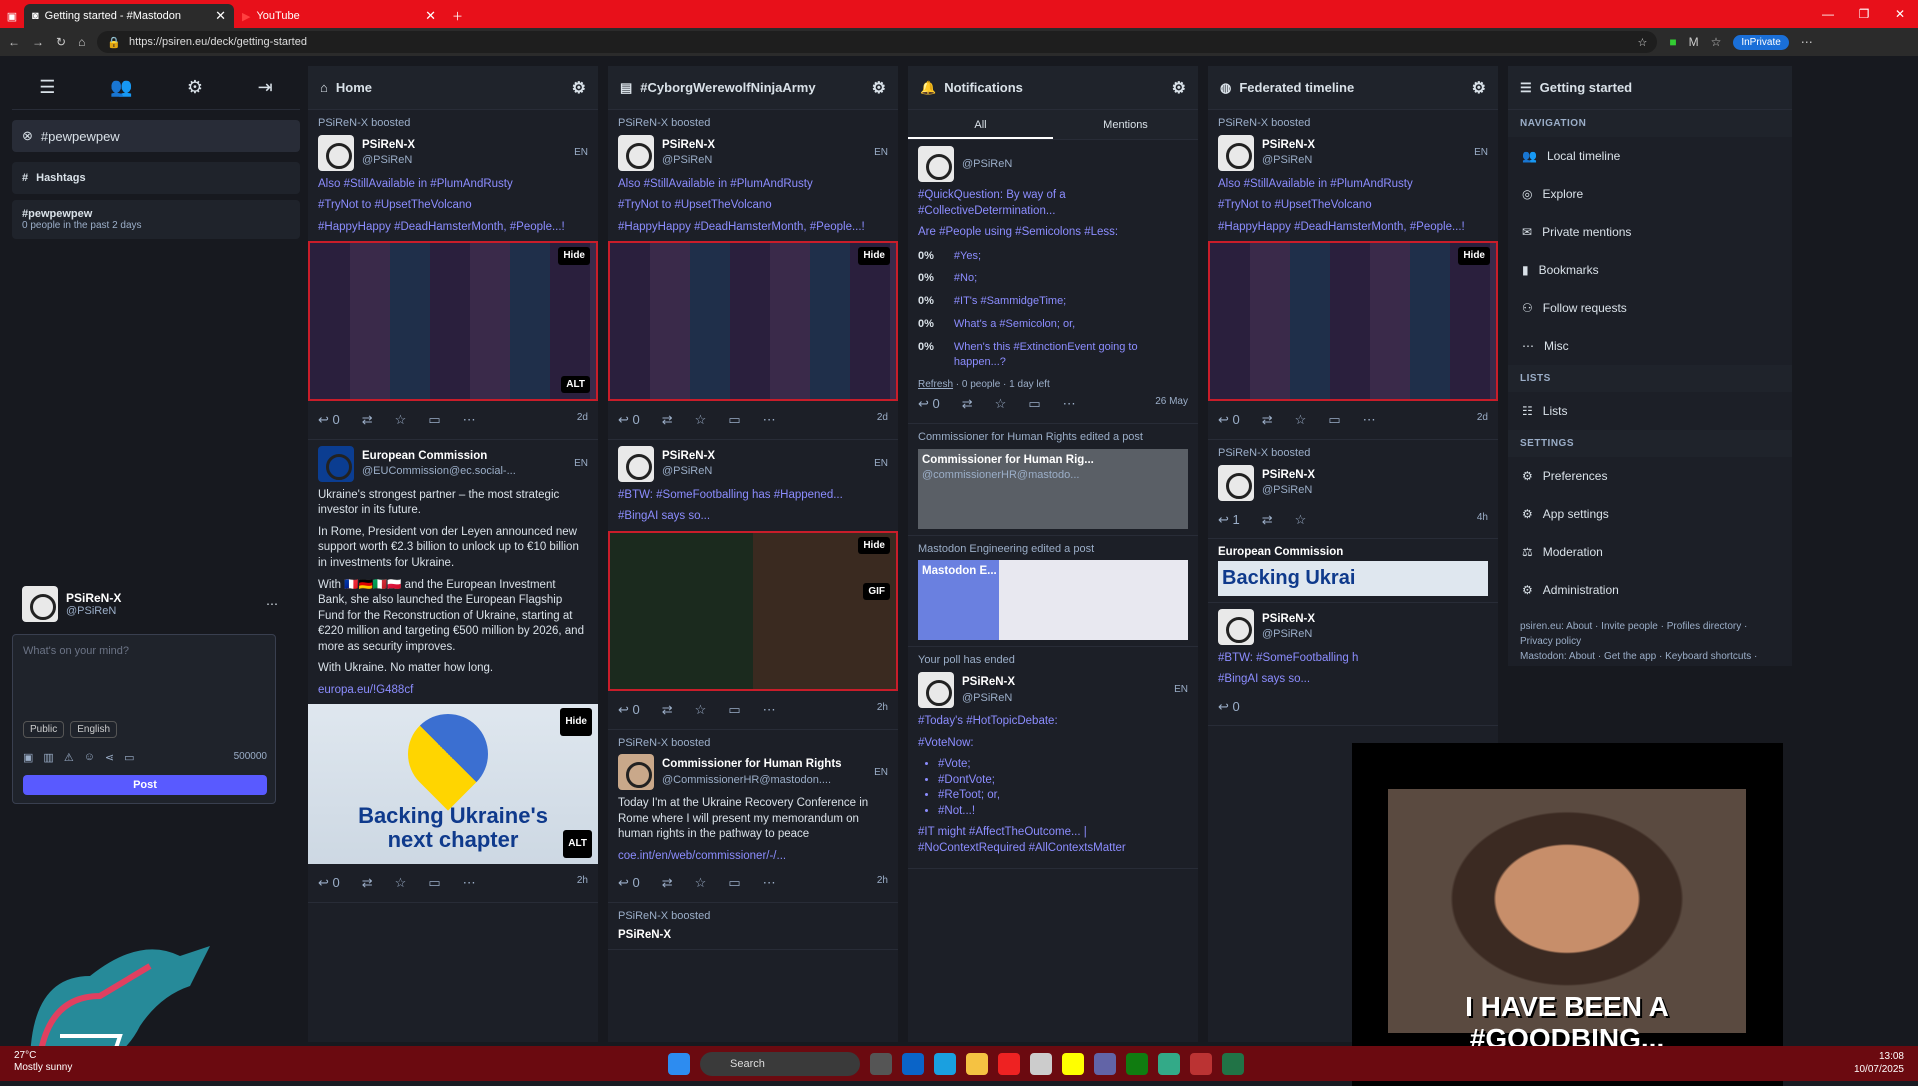  What do you see at coordinates (195, 87) in the screenshot?
I see `settings-icon: ⚙` at bounding box center [195, 87].